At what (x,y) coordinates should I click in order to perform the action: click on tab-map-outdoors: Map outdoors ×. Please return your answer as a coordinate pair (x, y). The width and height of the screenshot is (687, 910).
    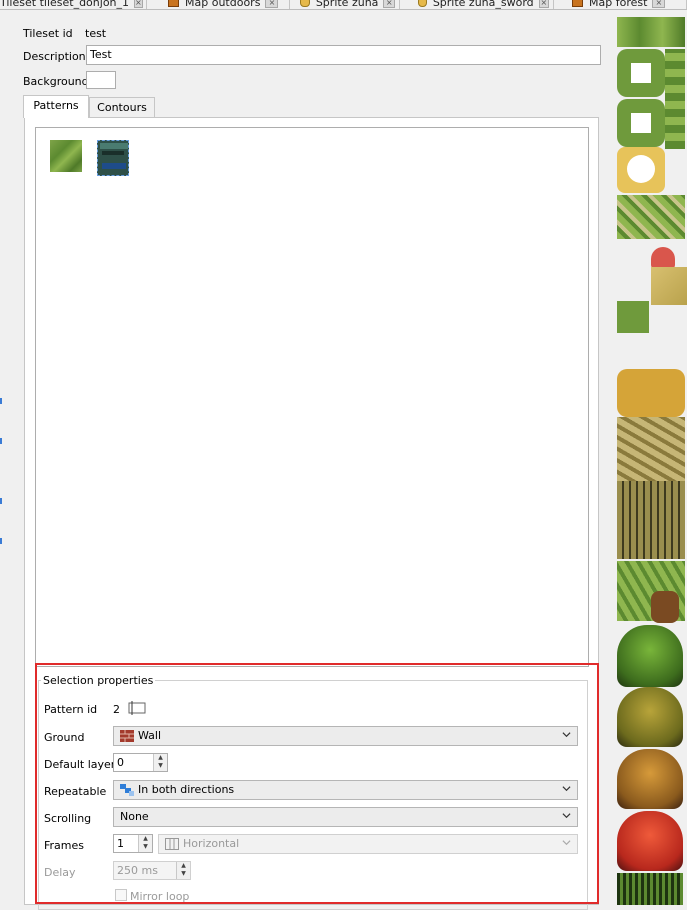
    Looking at the image, I should click on (229, 4).